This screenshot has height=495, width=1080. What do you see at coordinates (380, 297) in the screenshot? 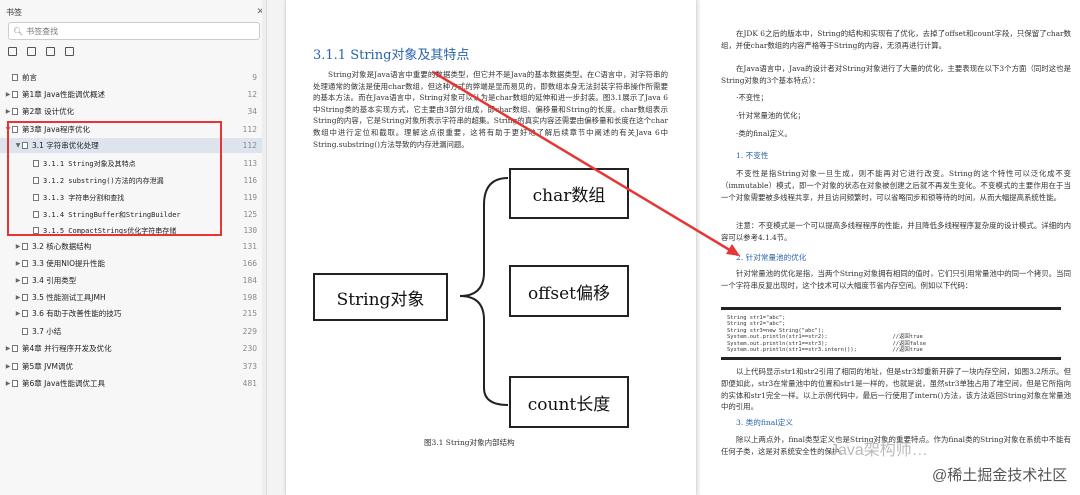
I see `diagram-box-string-object: String对象` at bounding box center [380, 297].